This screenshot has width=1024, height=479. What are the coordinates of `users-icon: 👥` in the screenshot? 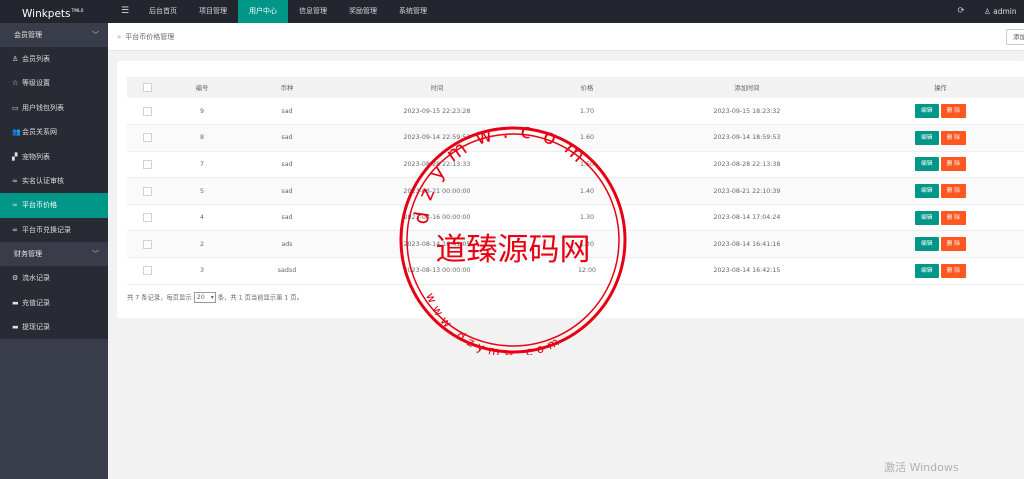 It's located at (16, 132).